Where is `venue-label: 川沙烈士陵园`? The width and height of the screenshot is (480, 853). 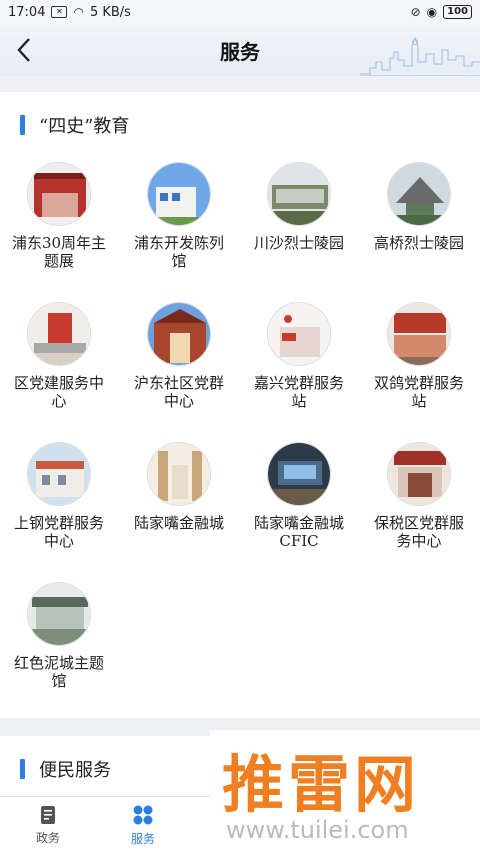 venue-label: 川沙烈士陵园 is located at coordinates (298, 243).